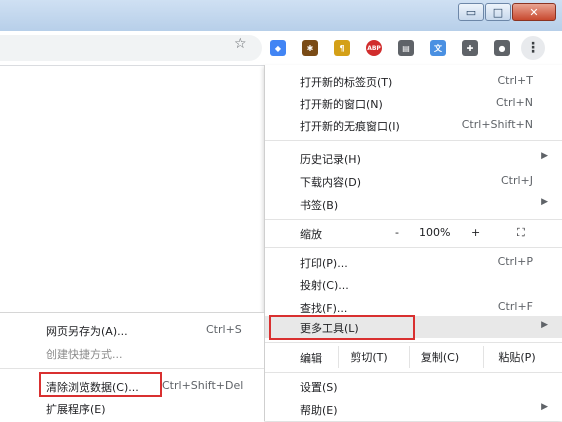  What do you see at coordinates (413, 103) in the screenshot?
I see `menu-item-new-window: 打开新的窗口(N) Ctrl+N` at bounding box center [413, 103].